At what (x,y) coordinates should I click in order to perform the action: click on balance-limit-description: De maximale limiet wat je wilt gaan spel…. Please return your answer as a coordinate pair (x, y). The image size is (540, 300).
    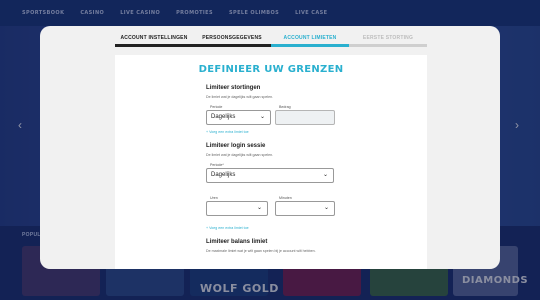
    Looking at the image, I should click on (261, 251).